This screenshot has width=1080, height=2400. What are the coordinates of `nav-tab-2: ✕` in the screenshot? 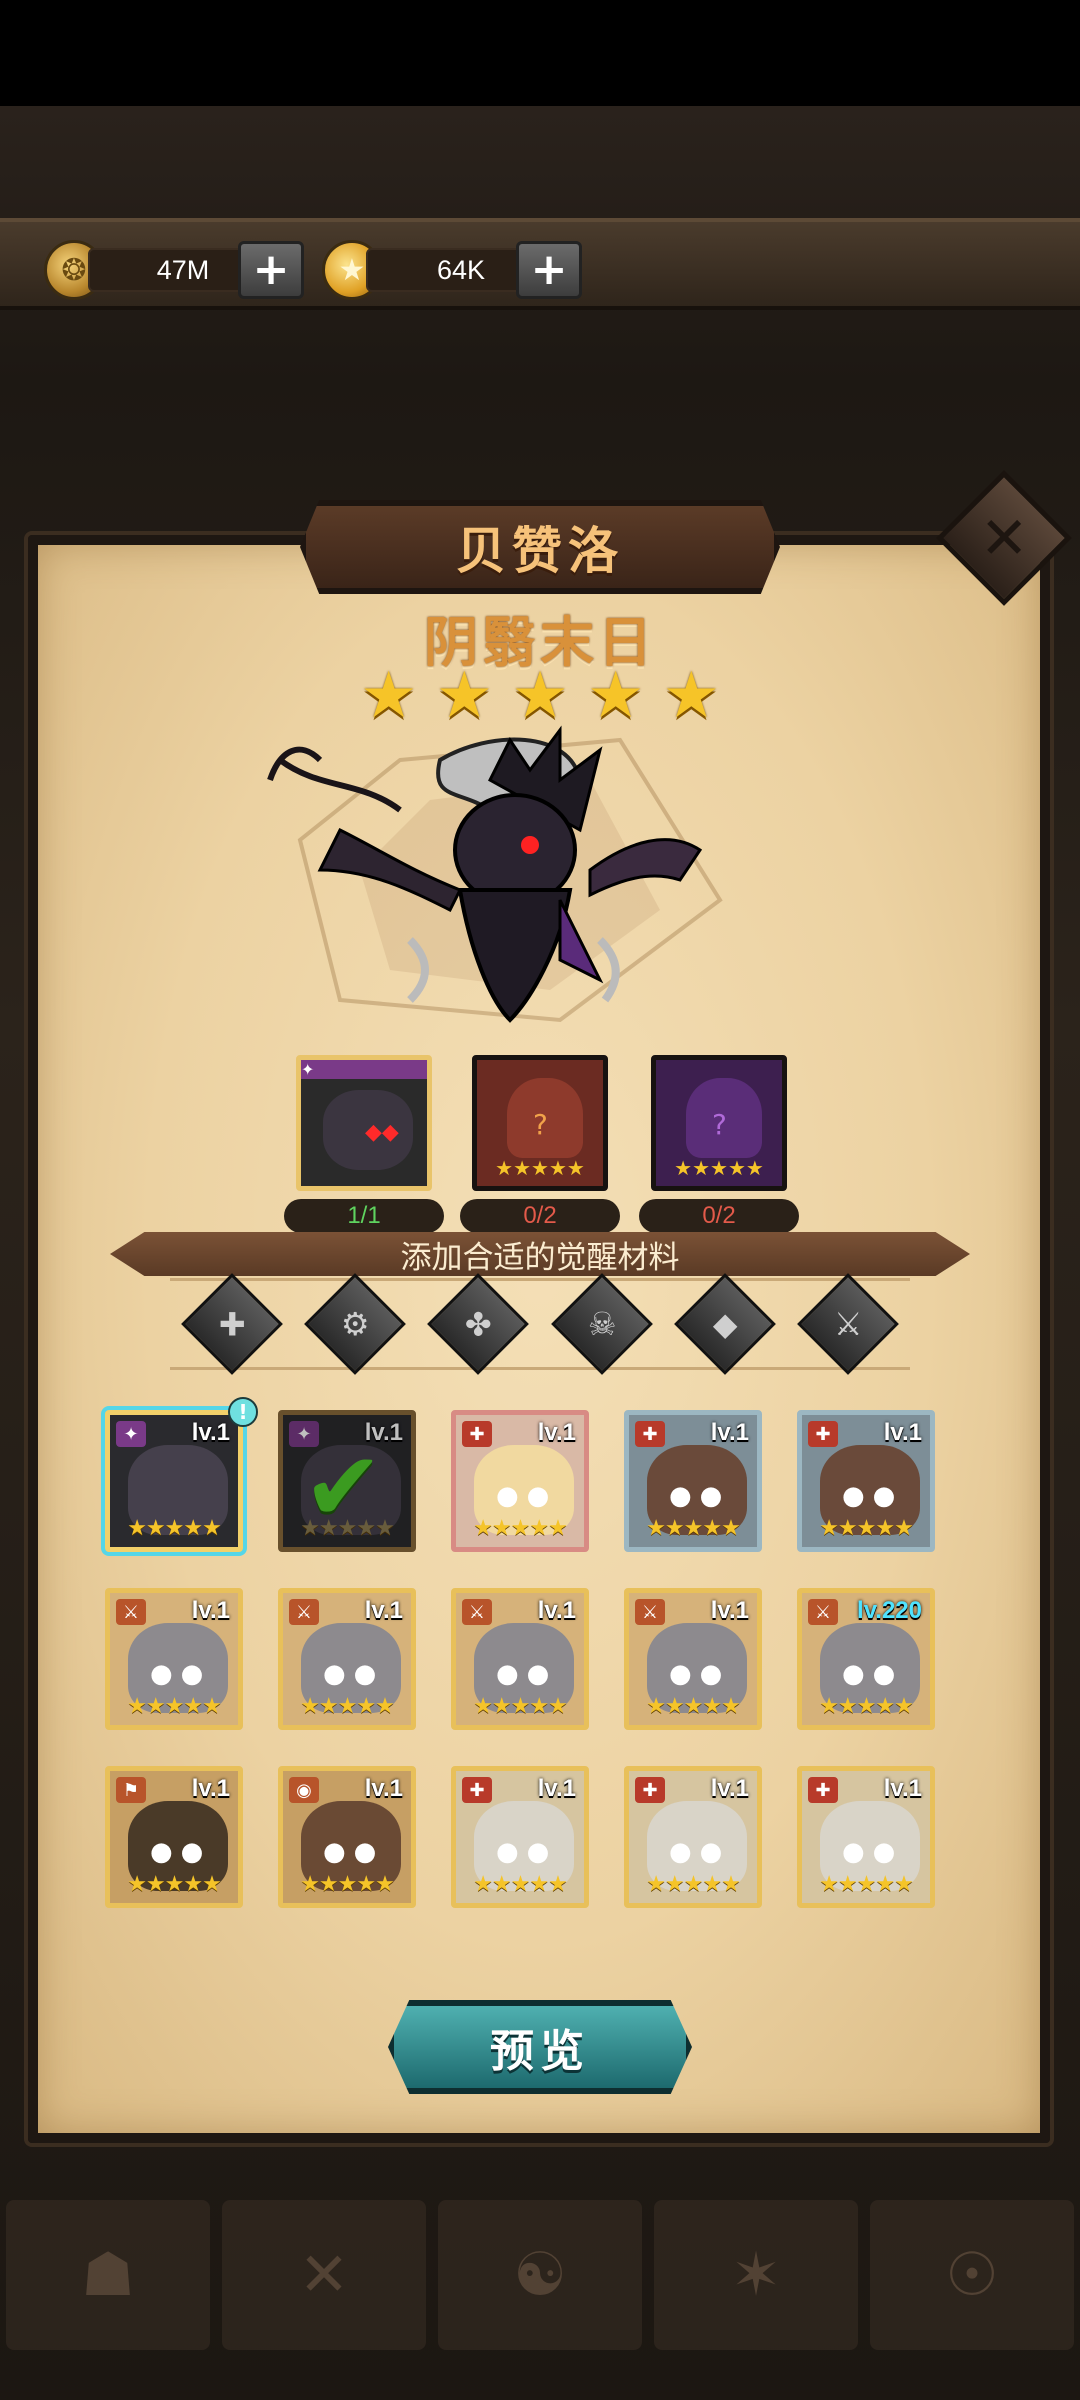 It's located at (324, 2275).